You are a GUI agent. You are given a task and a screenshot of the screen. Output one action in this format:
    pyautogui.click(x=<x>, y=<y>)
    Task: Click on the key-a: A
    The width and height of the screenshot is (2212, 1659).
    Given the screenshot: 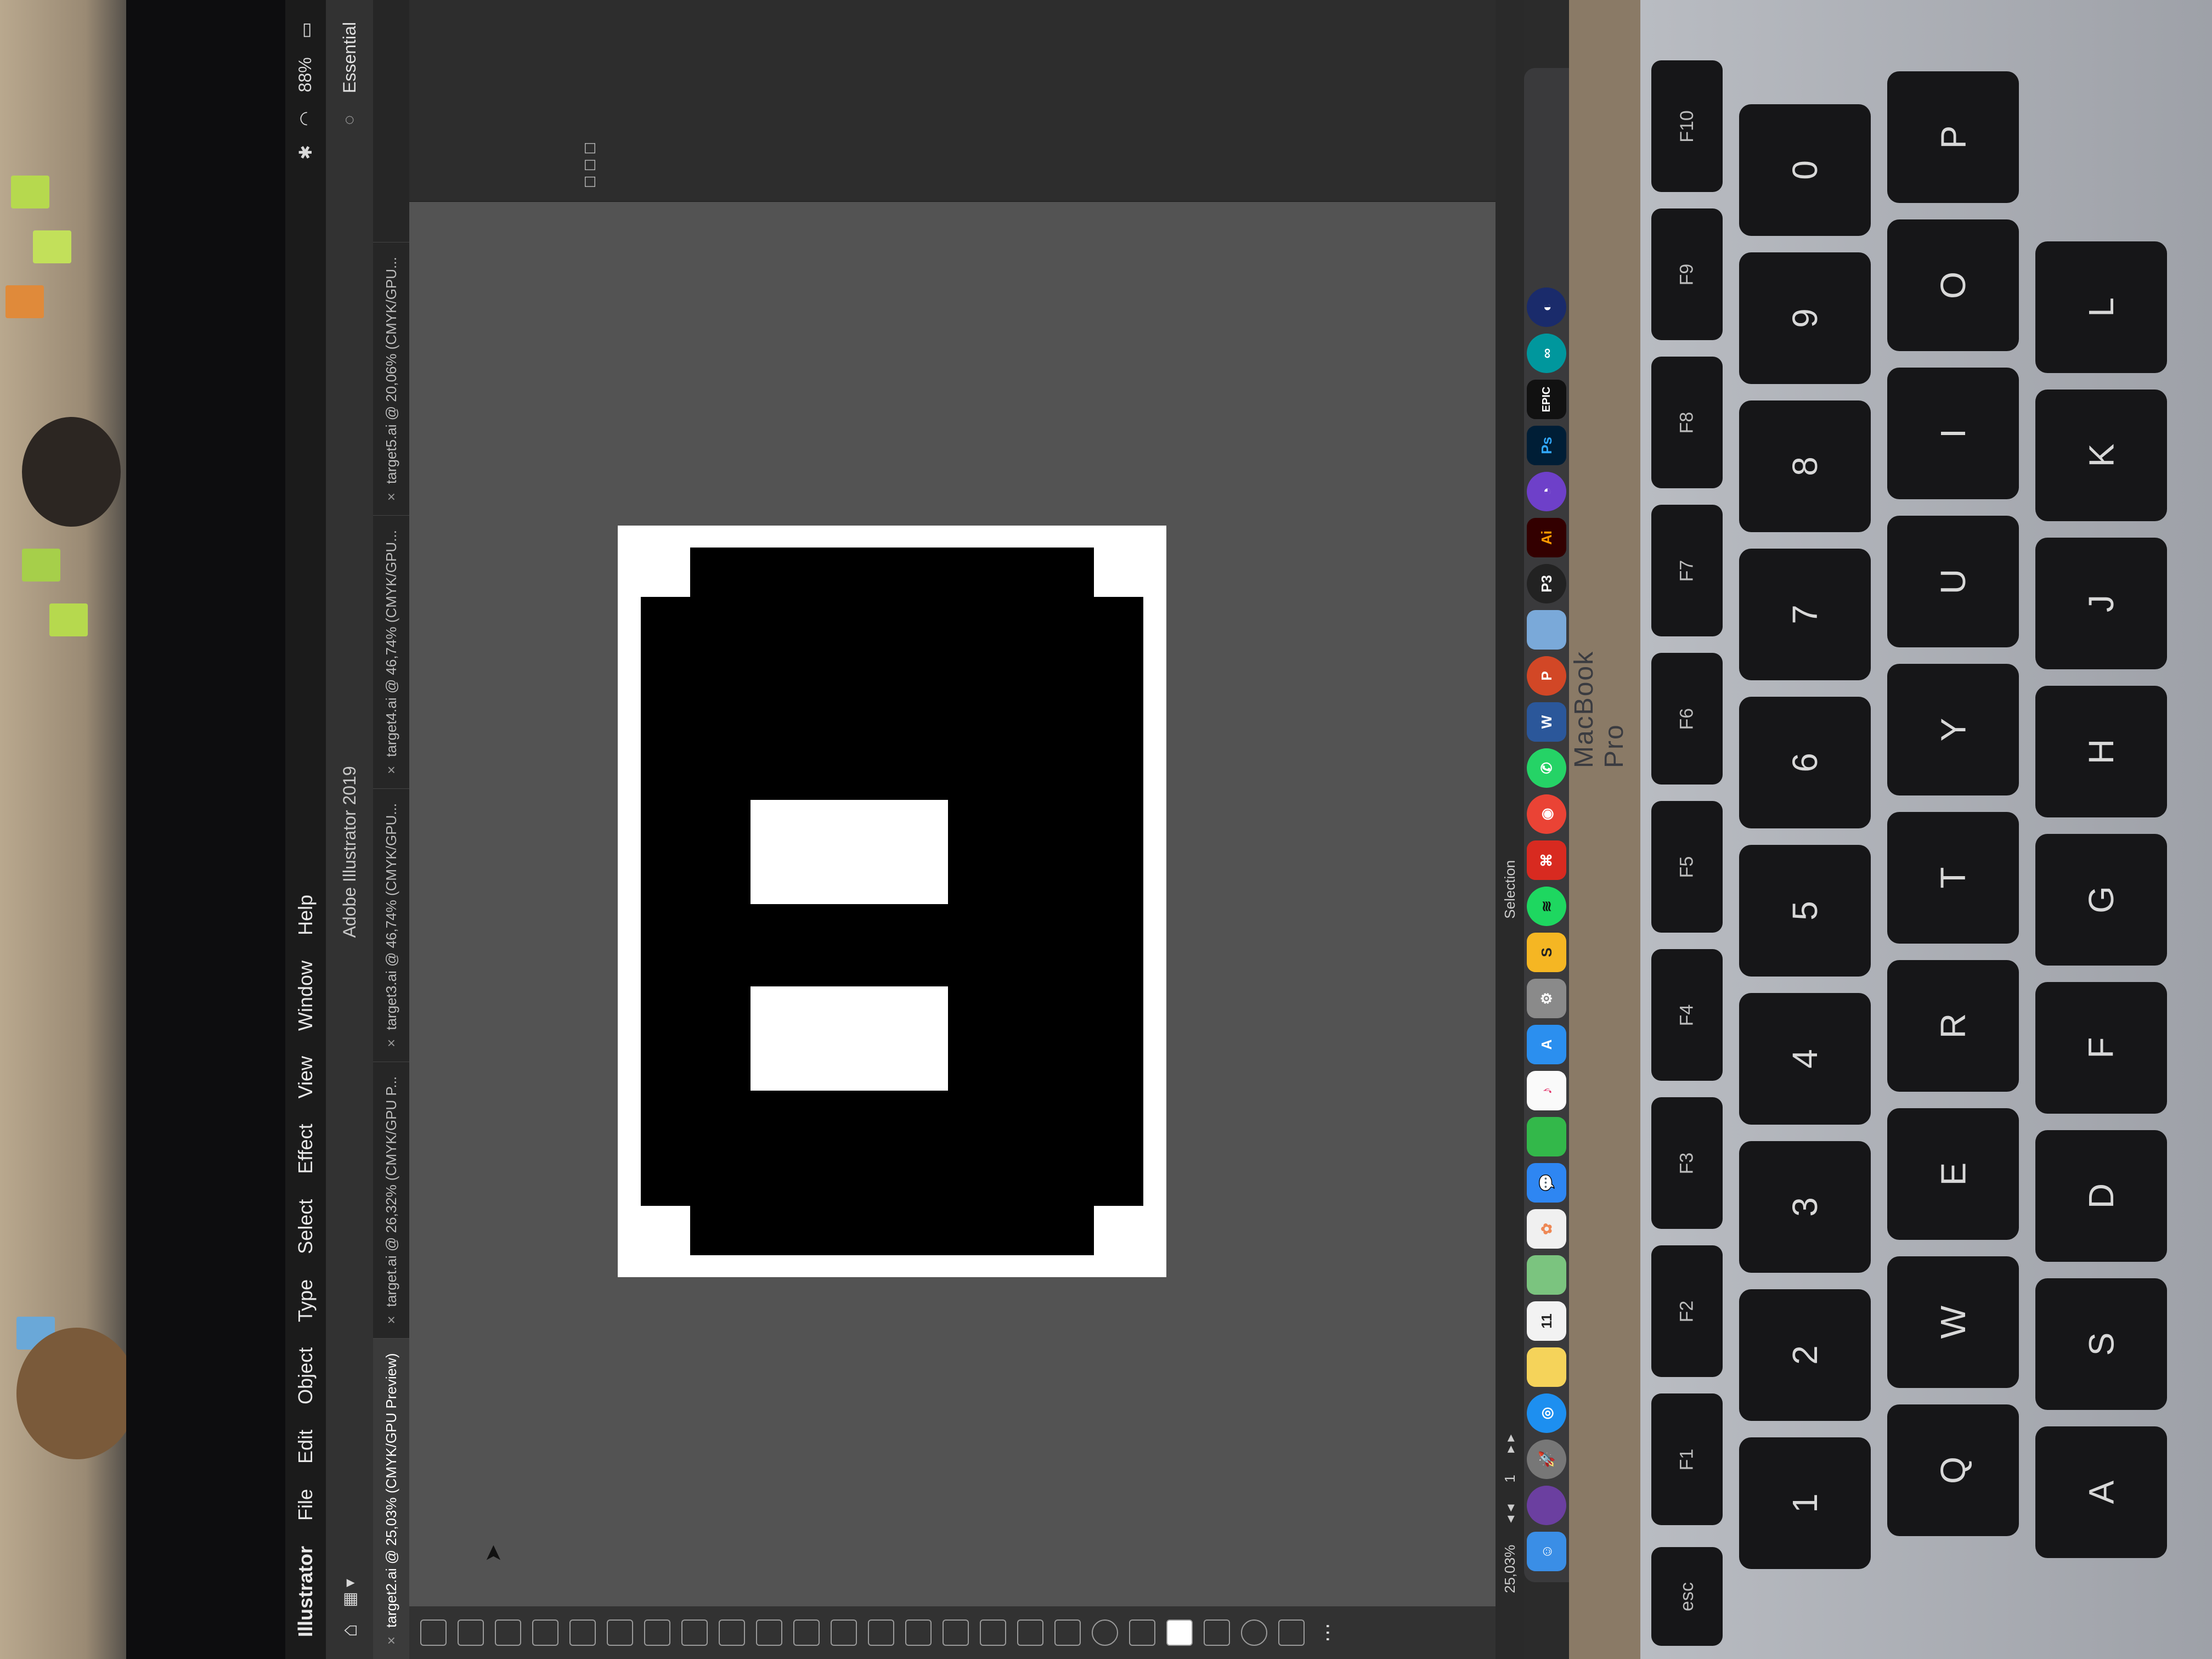 What is the action you would take?
    pyautogui.click(x=2101, y=1492)
    